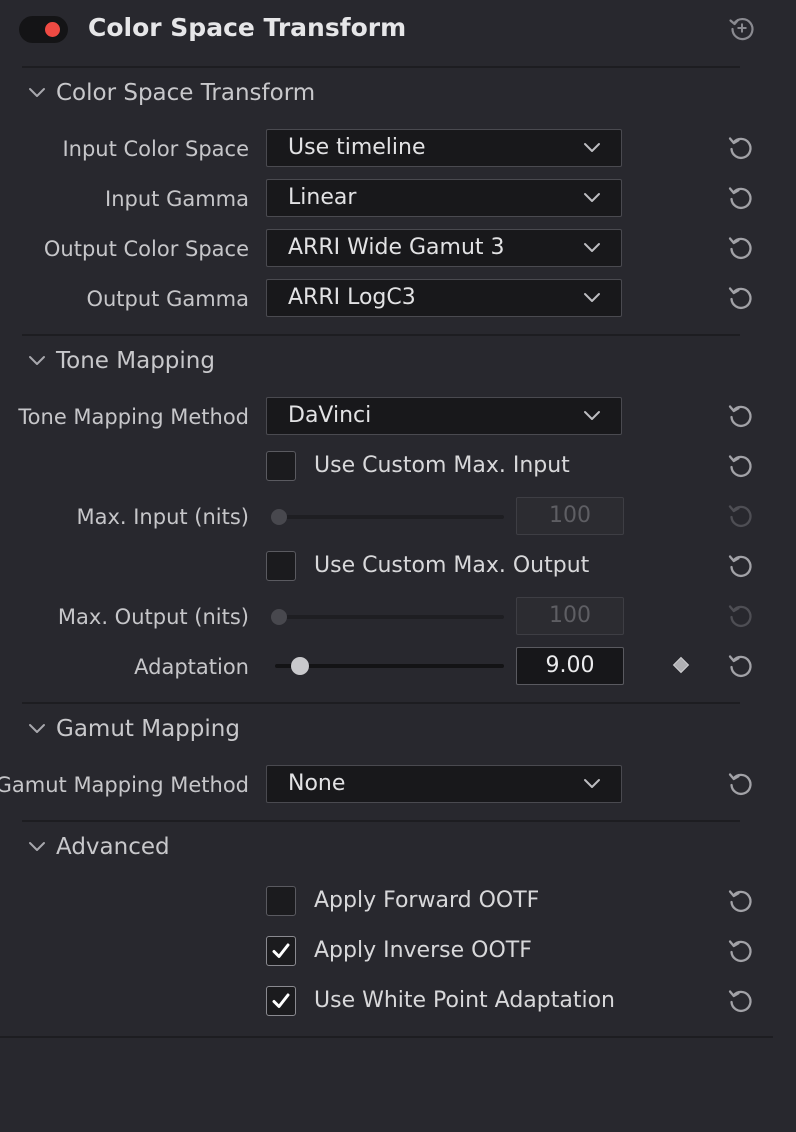 This screenshot has height=1132, width=796. Describe the element at coordinates (299, 666) in the screenshot. I see `adaptation-slider-handle` at that location.